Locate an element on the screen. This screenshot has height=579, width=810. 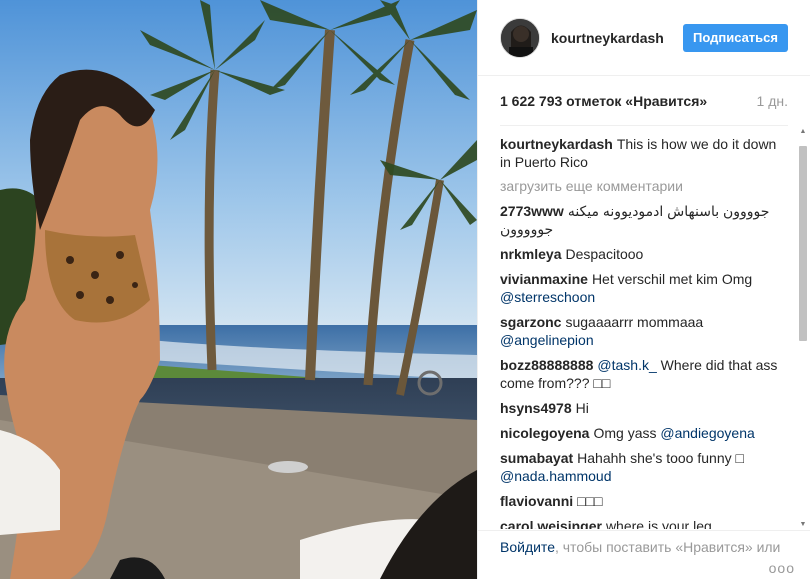
likes-count: 1 622 793 отметок «Нравится» is located at coordinates (603, 101).